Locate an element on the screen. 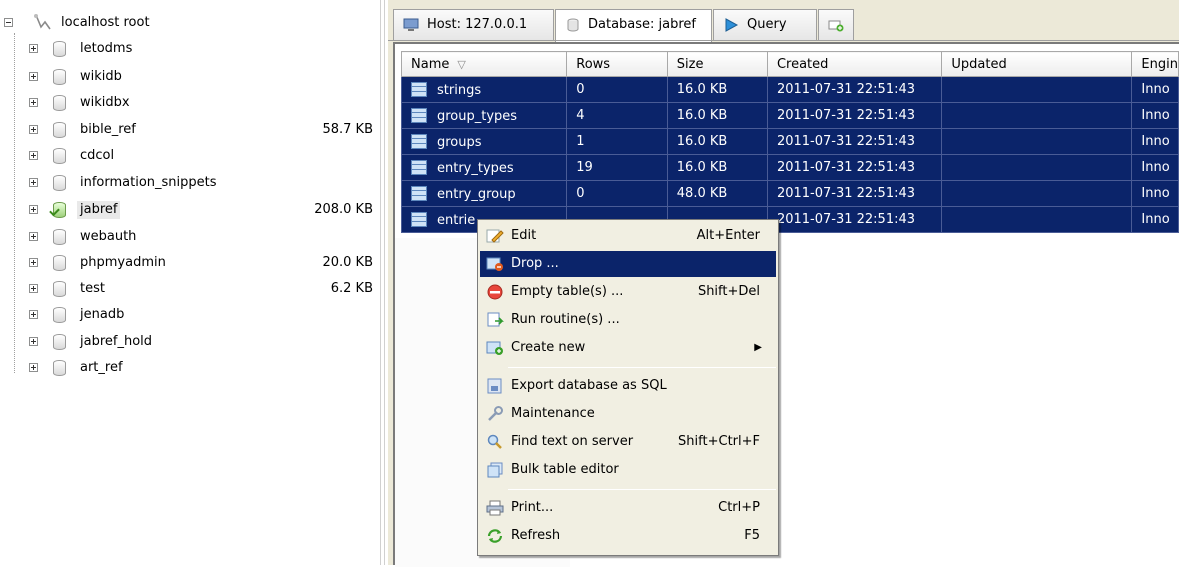  tree-item-label: jabref is located at coordinates (99, 210).